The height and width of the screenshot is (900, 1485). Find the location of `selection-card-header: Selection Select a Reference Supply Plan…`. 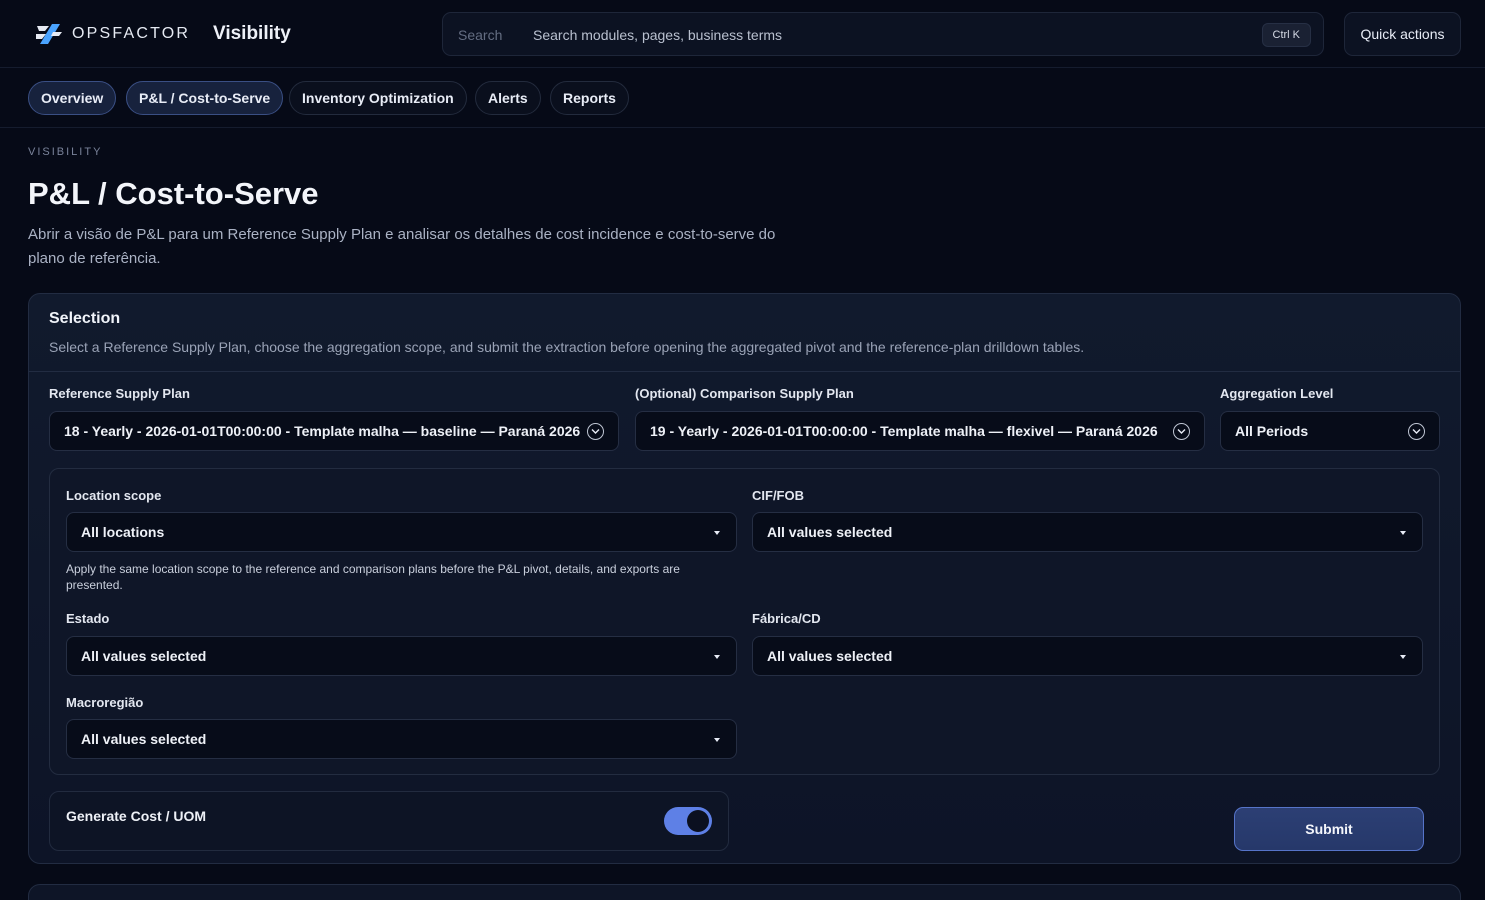

selection-card-header: Selection Select a Reference Supply Plan… is located at coordinates (744, 333).